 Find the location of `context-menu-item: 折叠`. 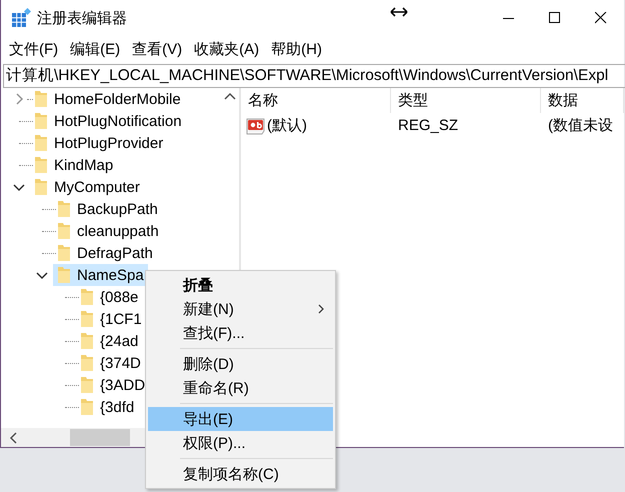

context-menu-item: 折叠 is located at coordinates (240, 285).